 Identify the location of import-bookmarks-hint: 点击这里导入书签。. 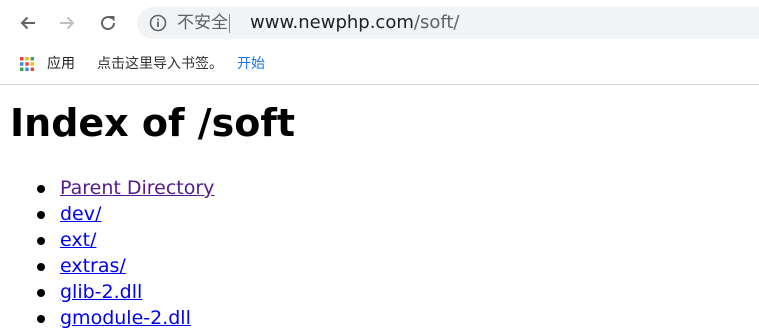
(160, 64).